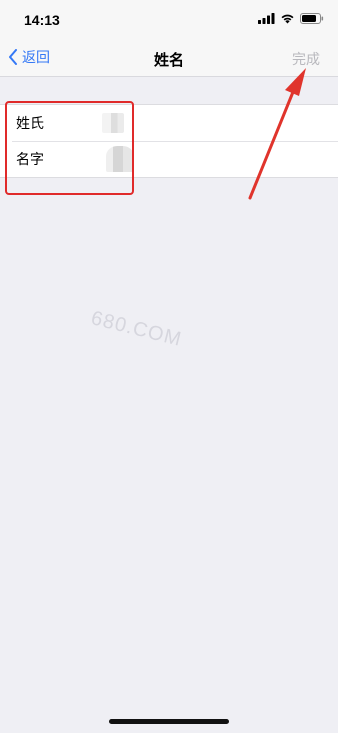 This screenshot has width=338, height=733. What do you see at coordinates (169, 123) in the screenshot?
I see `last-name-row: 姓氏` at bounding box center [169, 123].